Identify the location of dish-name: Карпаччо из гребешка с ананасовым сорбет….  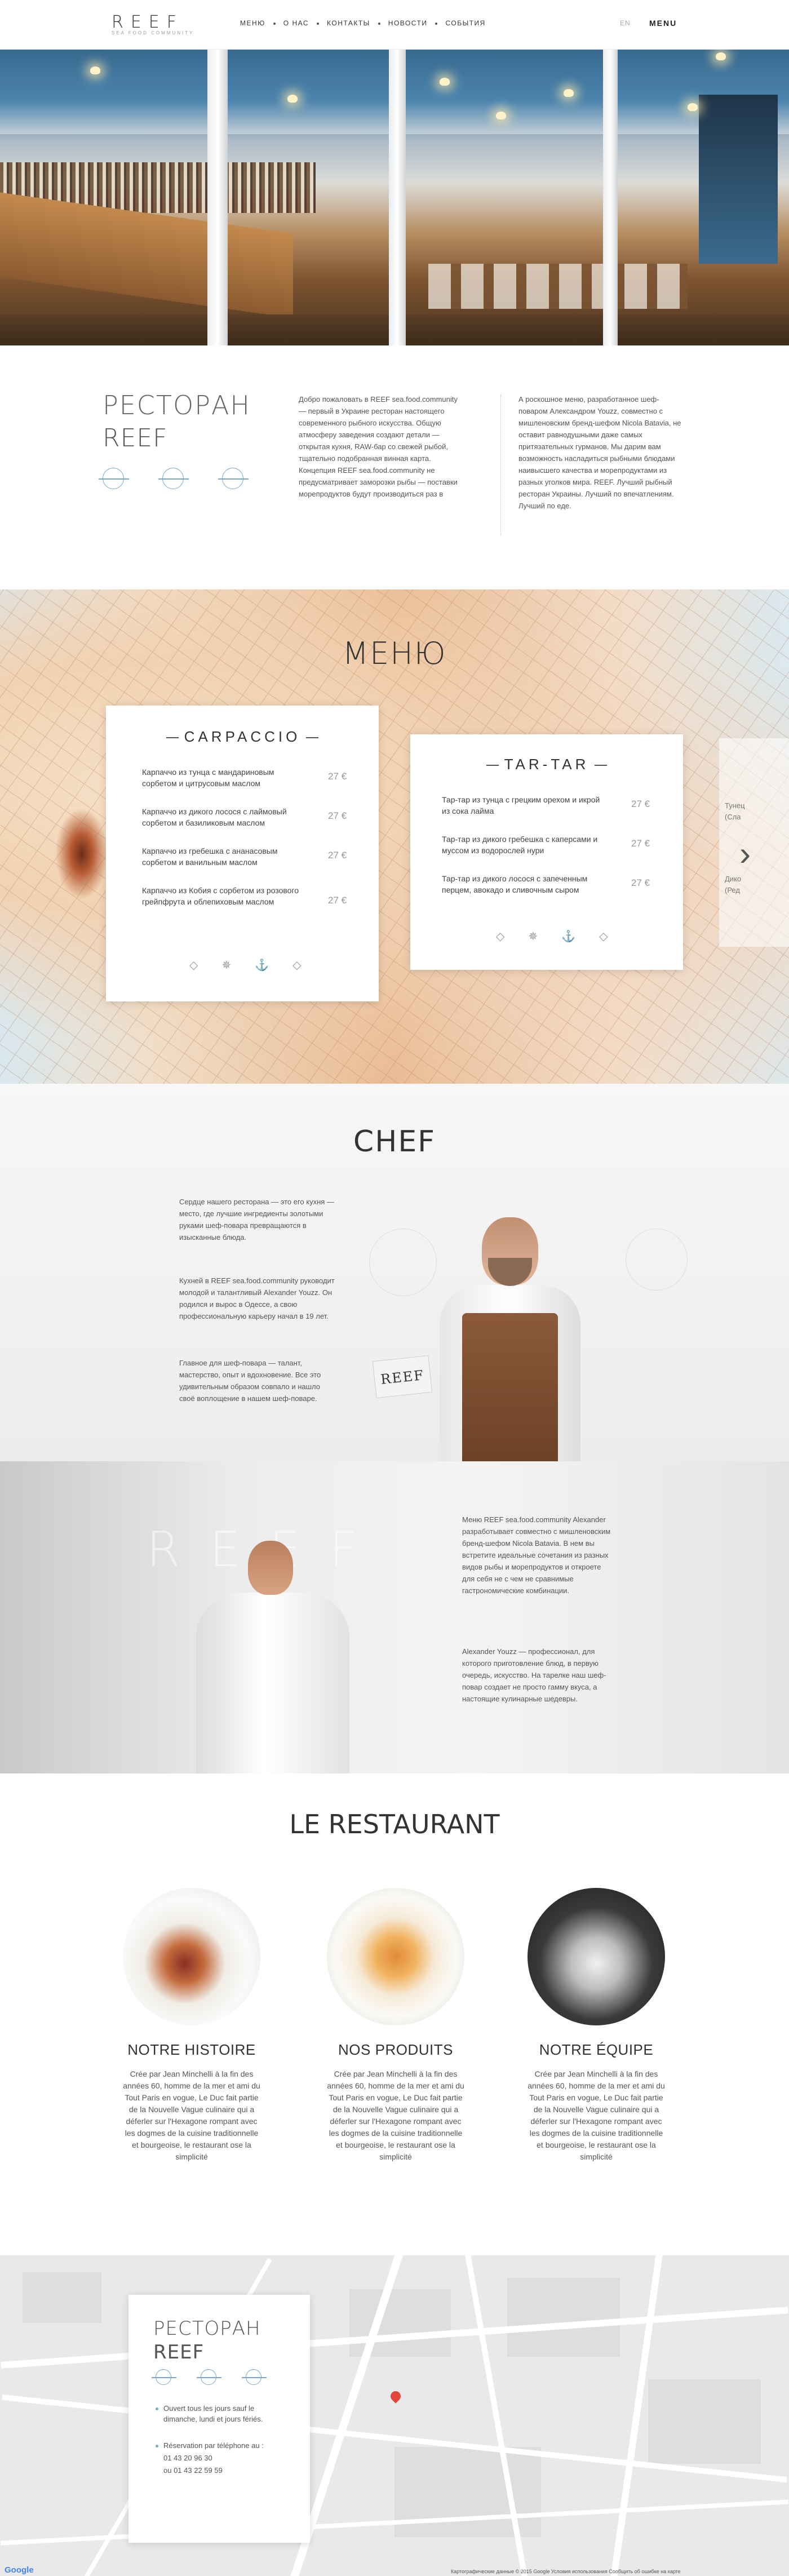
(210, 857).